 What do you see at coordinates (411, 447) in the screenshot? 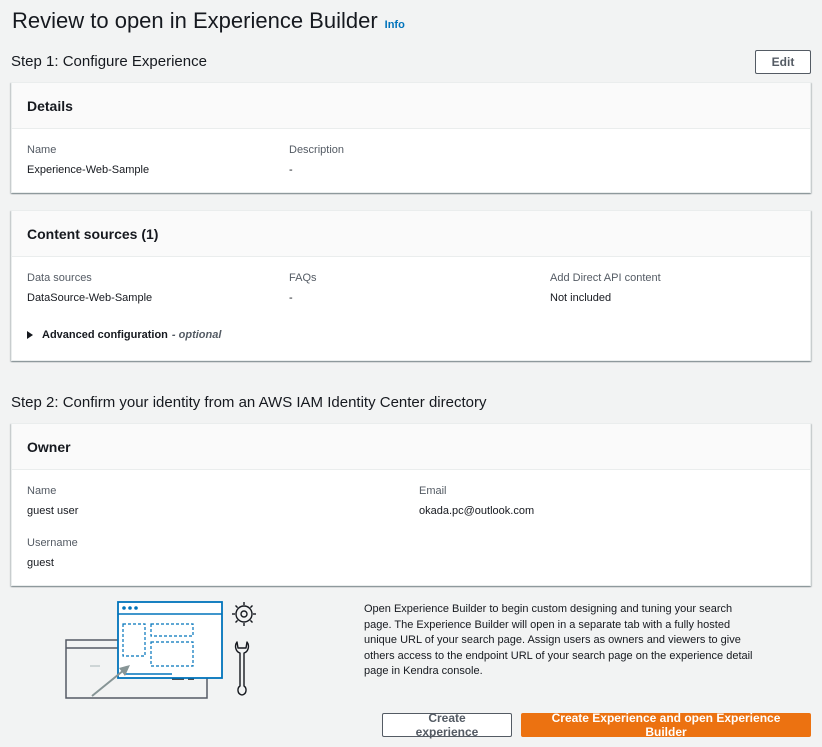
I see `owner-header: Owner` at bounding box center [411, 447].